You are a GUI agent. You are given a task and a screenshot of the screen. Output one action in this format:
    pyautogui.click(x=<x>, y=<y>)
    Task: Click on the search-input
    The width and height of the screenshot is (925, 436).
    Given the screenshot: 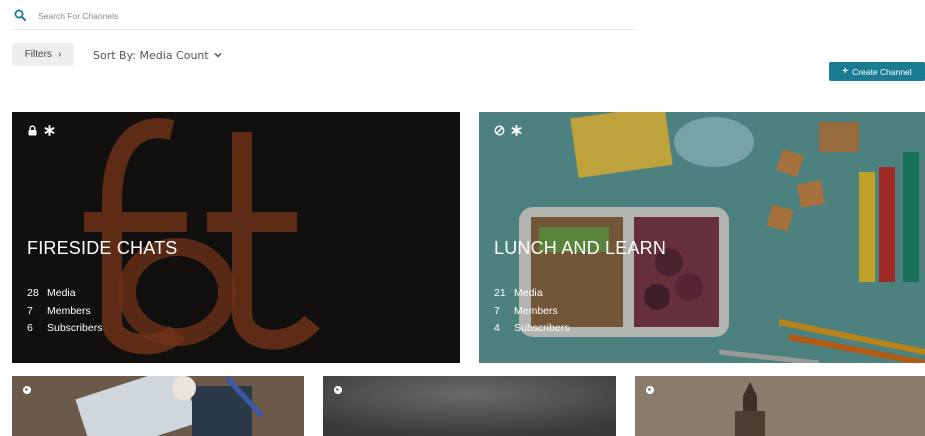 What is the action you would take?
    pyautogui.click(x=328, y=16)
    